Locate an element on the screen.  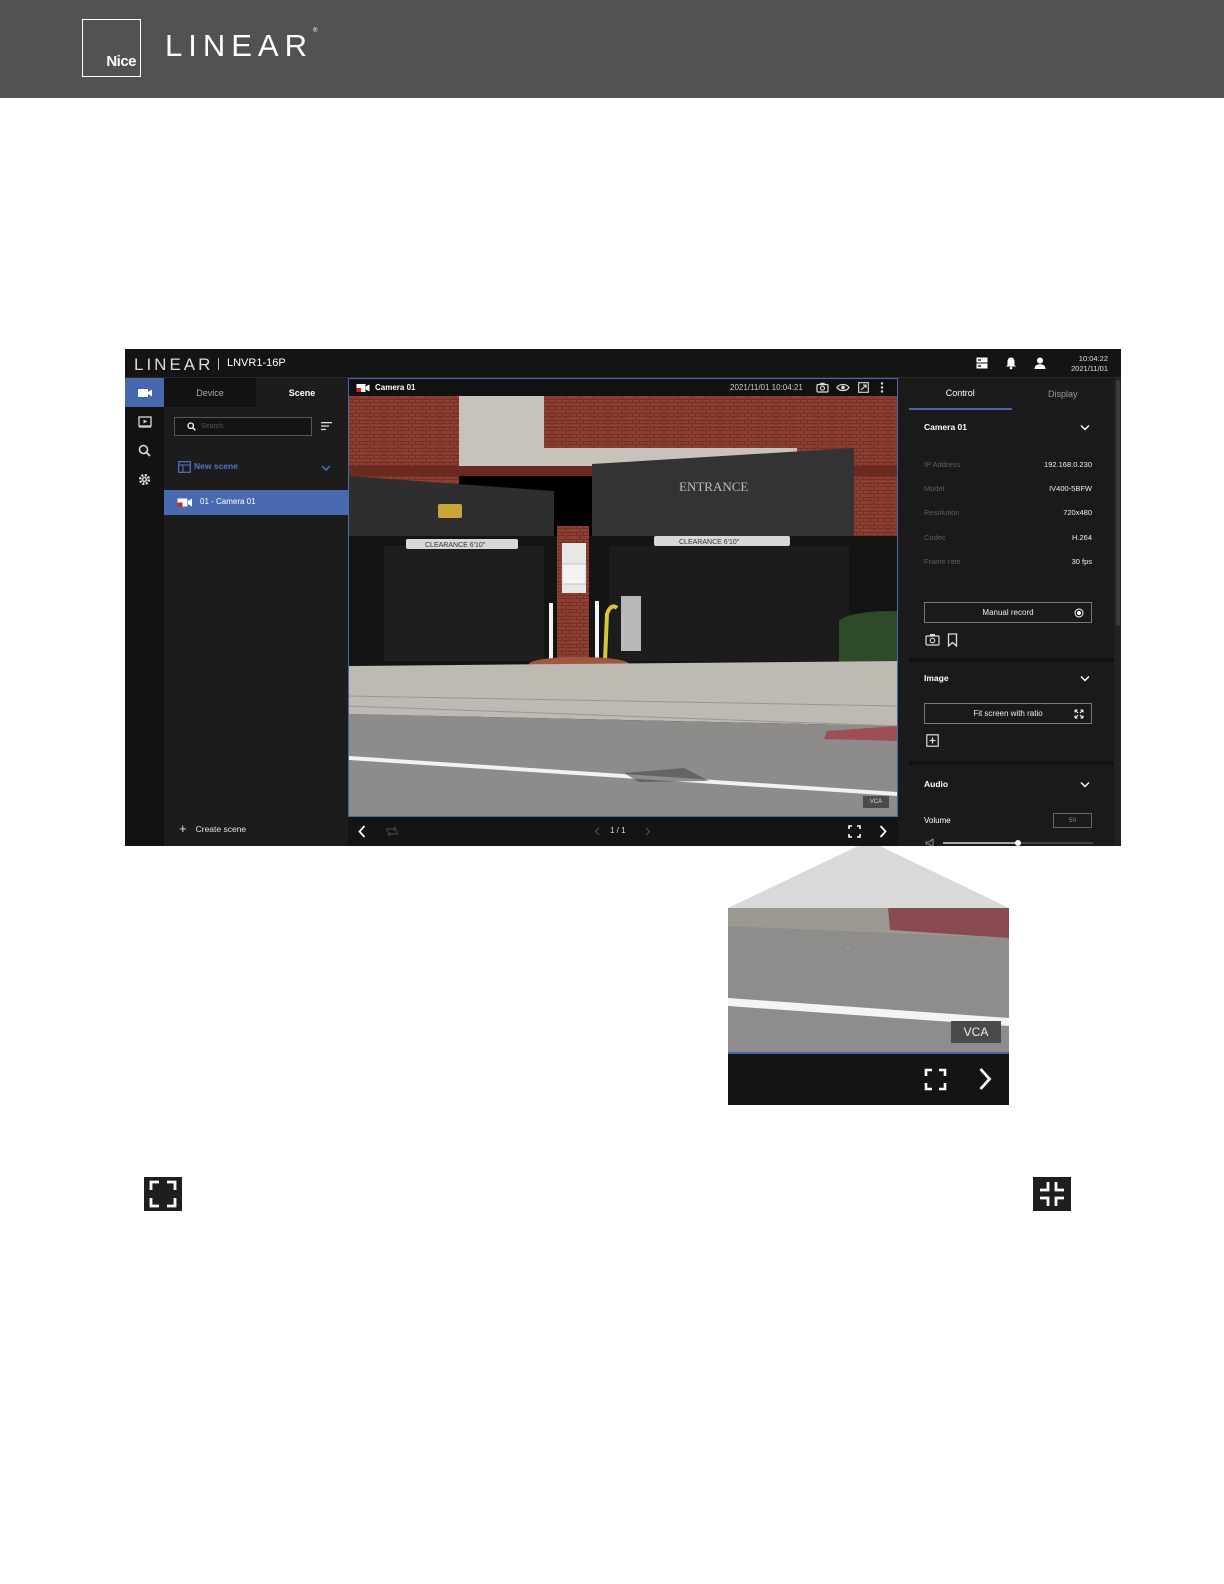
brand-separator is located at coordinates (218, 364).